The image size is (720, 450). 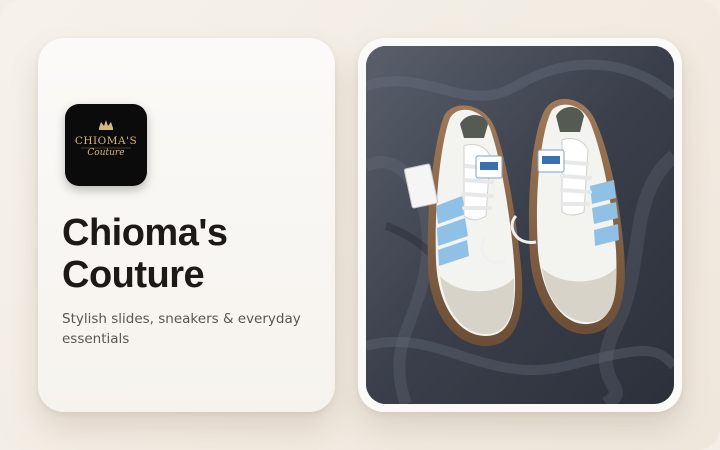 What do you see at coordinates (145, 254) in the screenshot?
I see `brand-name: Chioma's Couture` at bounding box center [145, 254].